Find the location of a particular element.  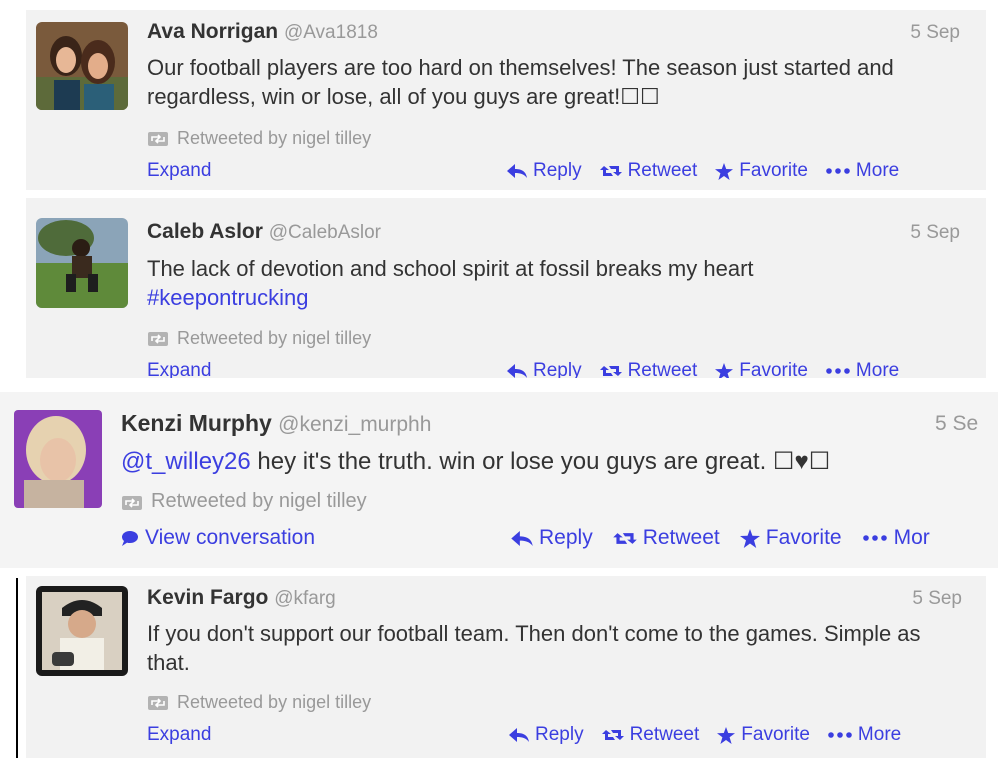

tweet-header: Kenzi Murphy @kenzi_murphh is located at coordinates (276, 423).